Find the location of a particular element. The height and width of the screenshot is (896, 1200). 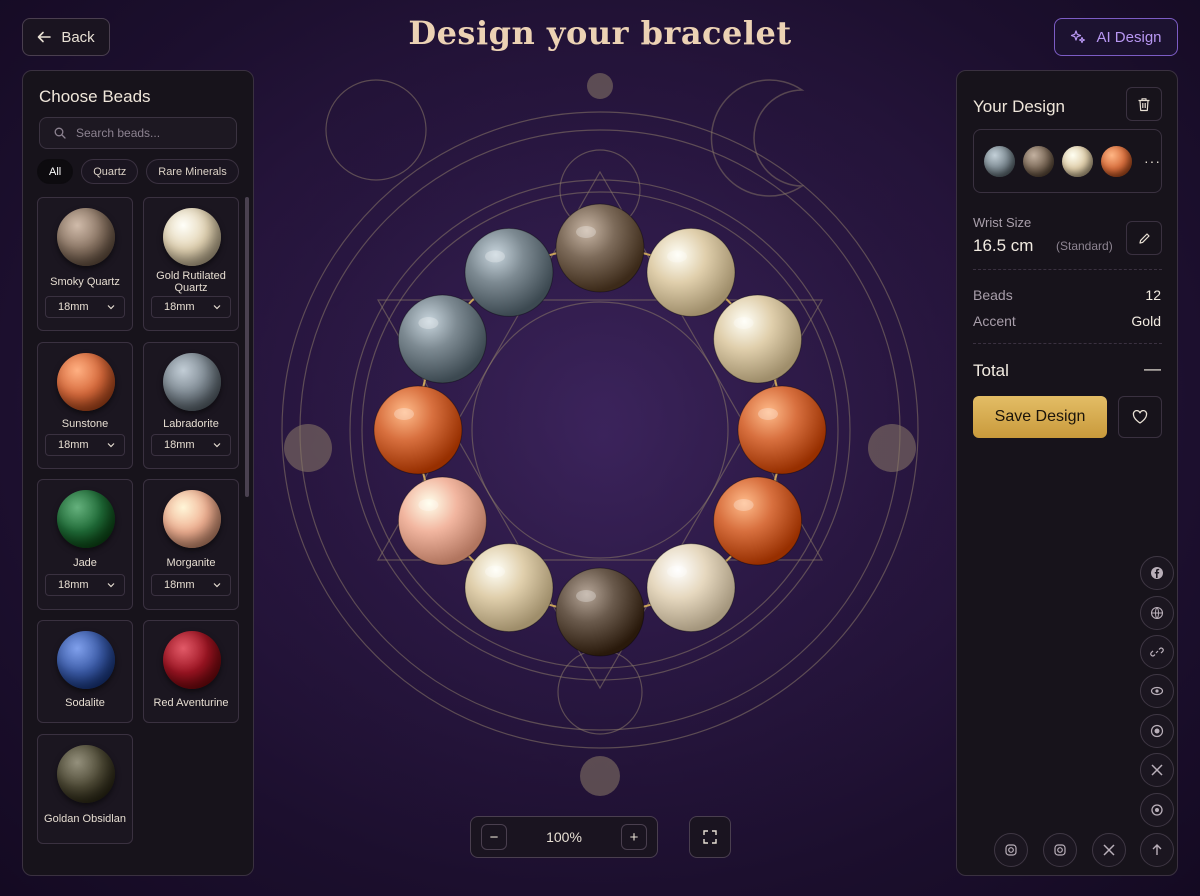

accent-value: Gold is located at coordinates (1146, 321).